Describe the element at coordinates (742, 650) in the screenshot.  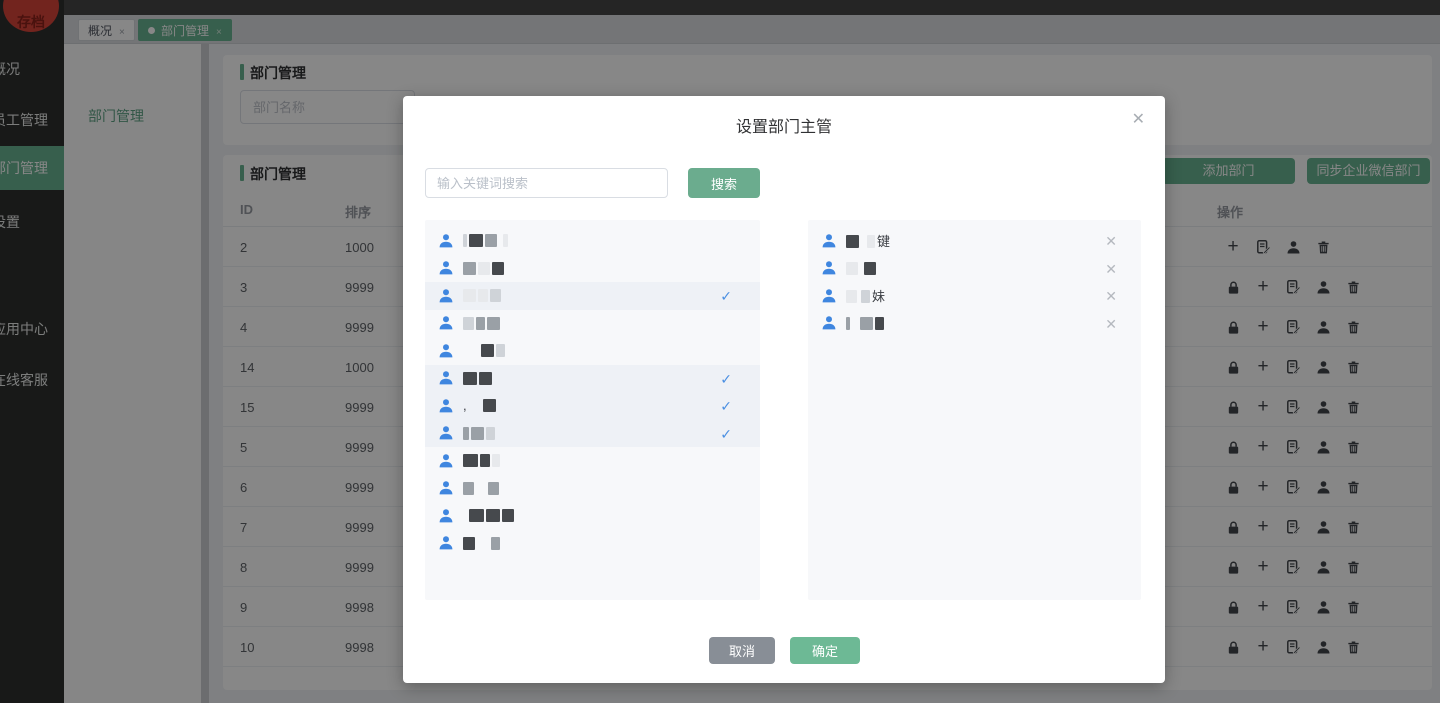
I see `cancel-button: 取消` at that location.